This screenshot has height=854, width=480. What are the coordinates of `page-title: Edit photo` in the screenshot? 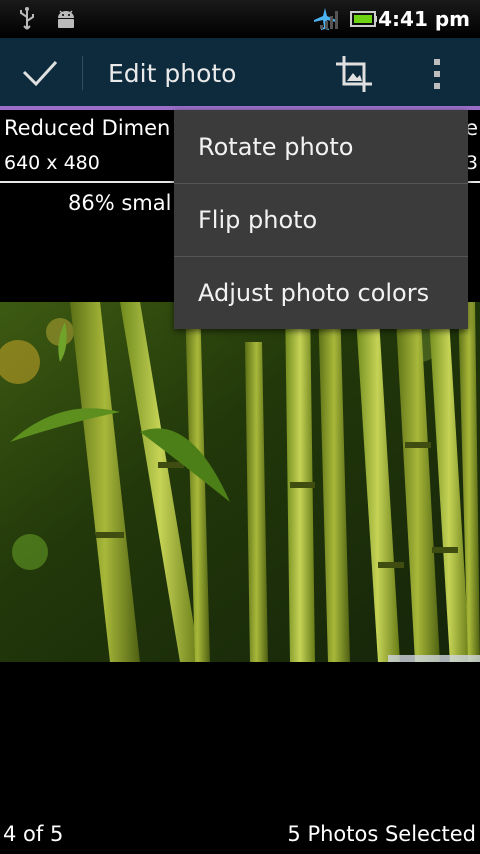 It's located at (172, 73).